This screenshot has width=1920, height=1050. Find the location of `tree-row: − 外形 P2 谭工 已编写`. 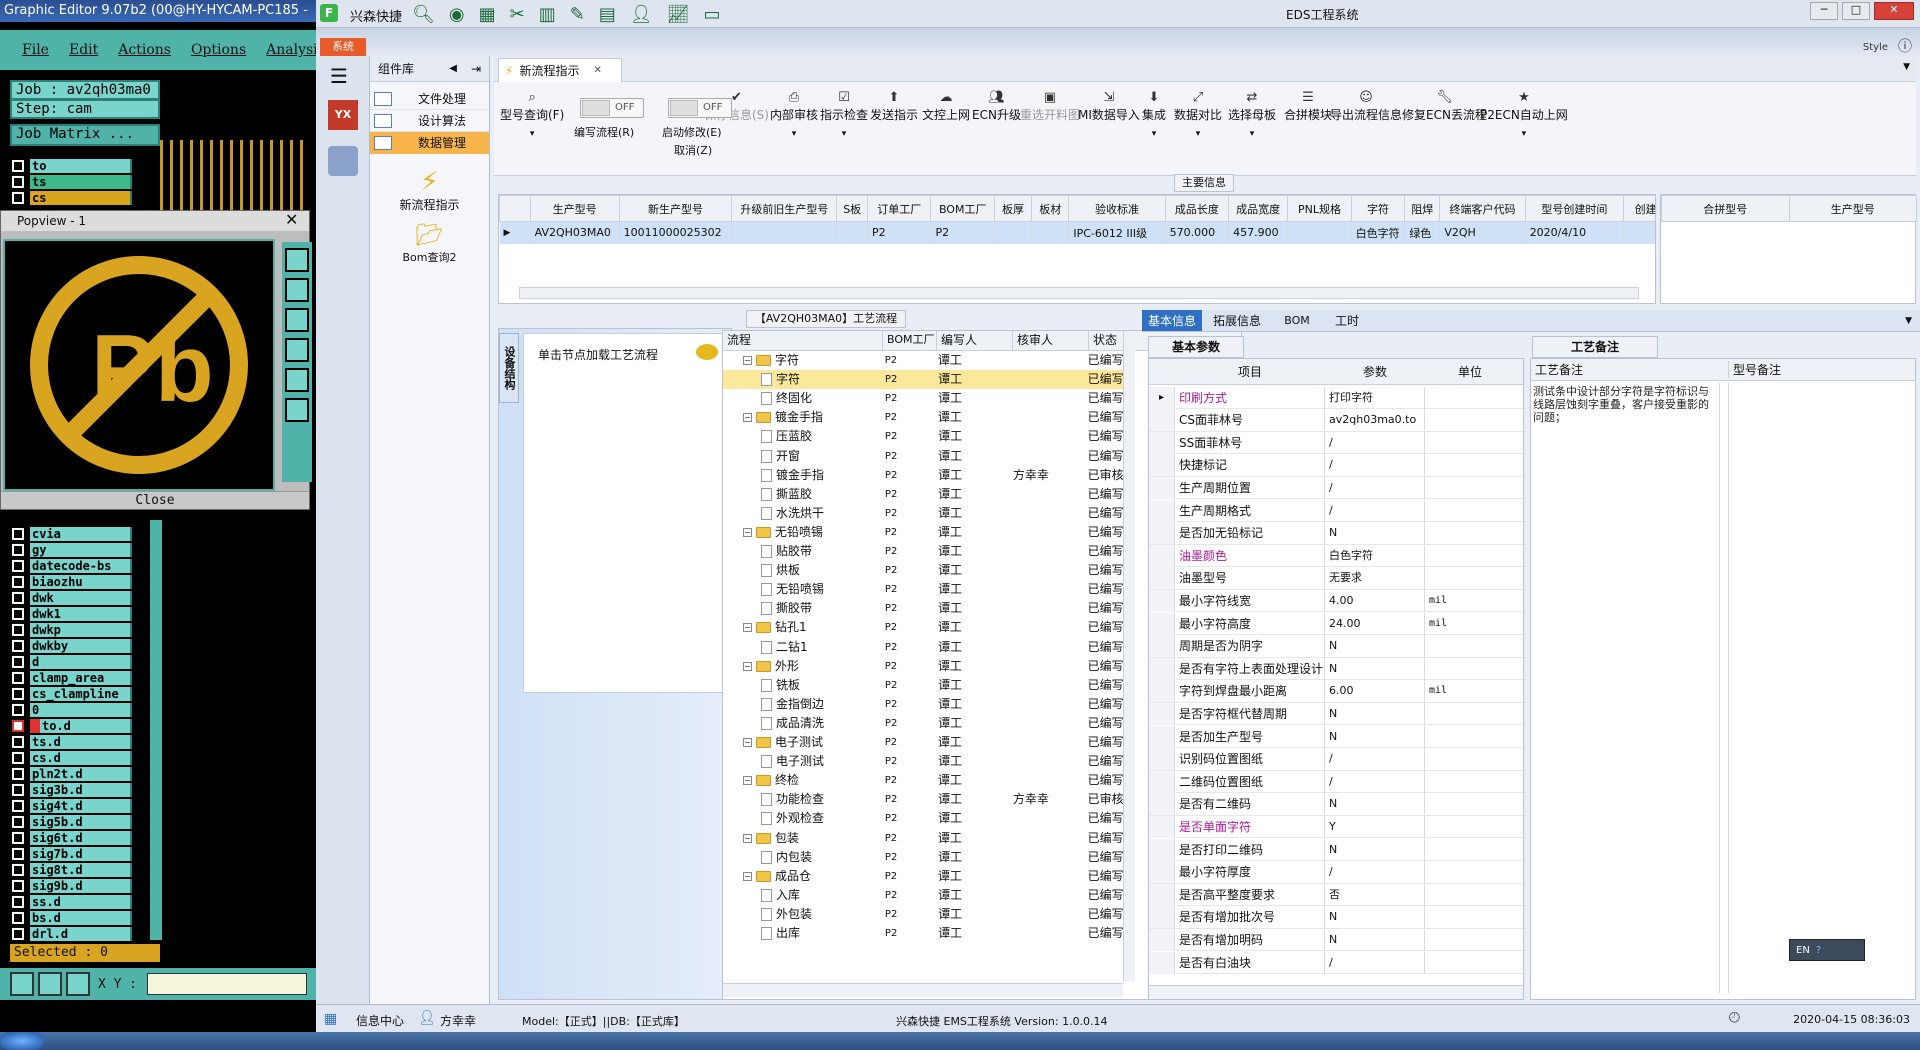

tree-row: − 外形 P2 谭工 已编写 is located at coordinates (923, 666).